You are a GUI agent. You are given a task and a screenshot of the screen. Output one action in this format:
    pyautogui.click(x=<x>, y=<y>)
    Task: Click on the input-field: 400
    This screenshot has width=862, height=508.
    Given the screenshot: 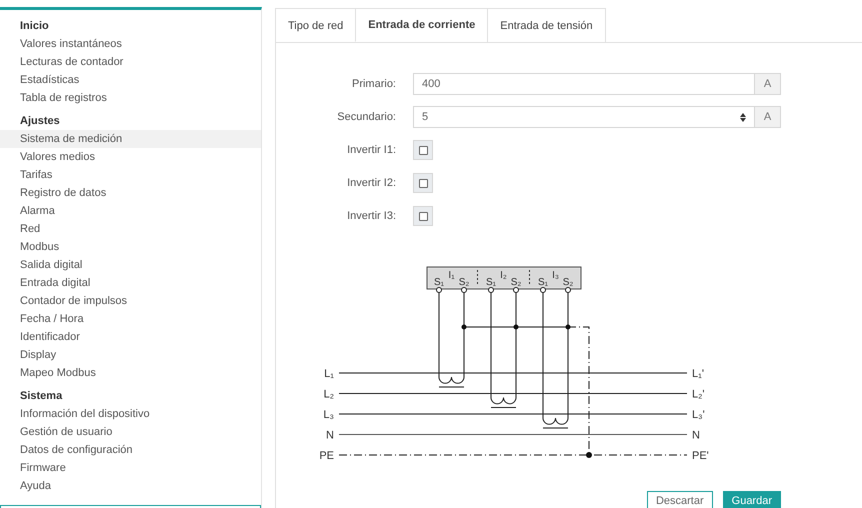 What is the action you would take?
    pyautogui.click(x=583, y=84)
    